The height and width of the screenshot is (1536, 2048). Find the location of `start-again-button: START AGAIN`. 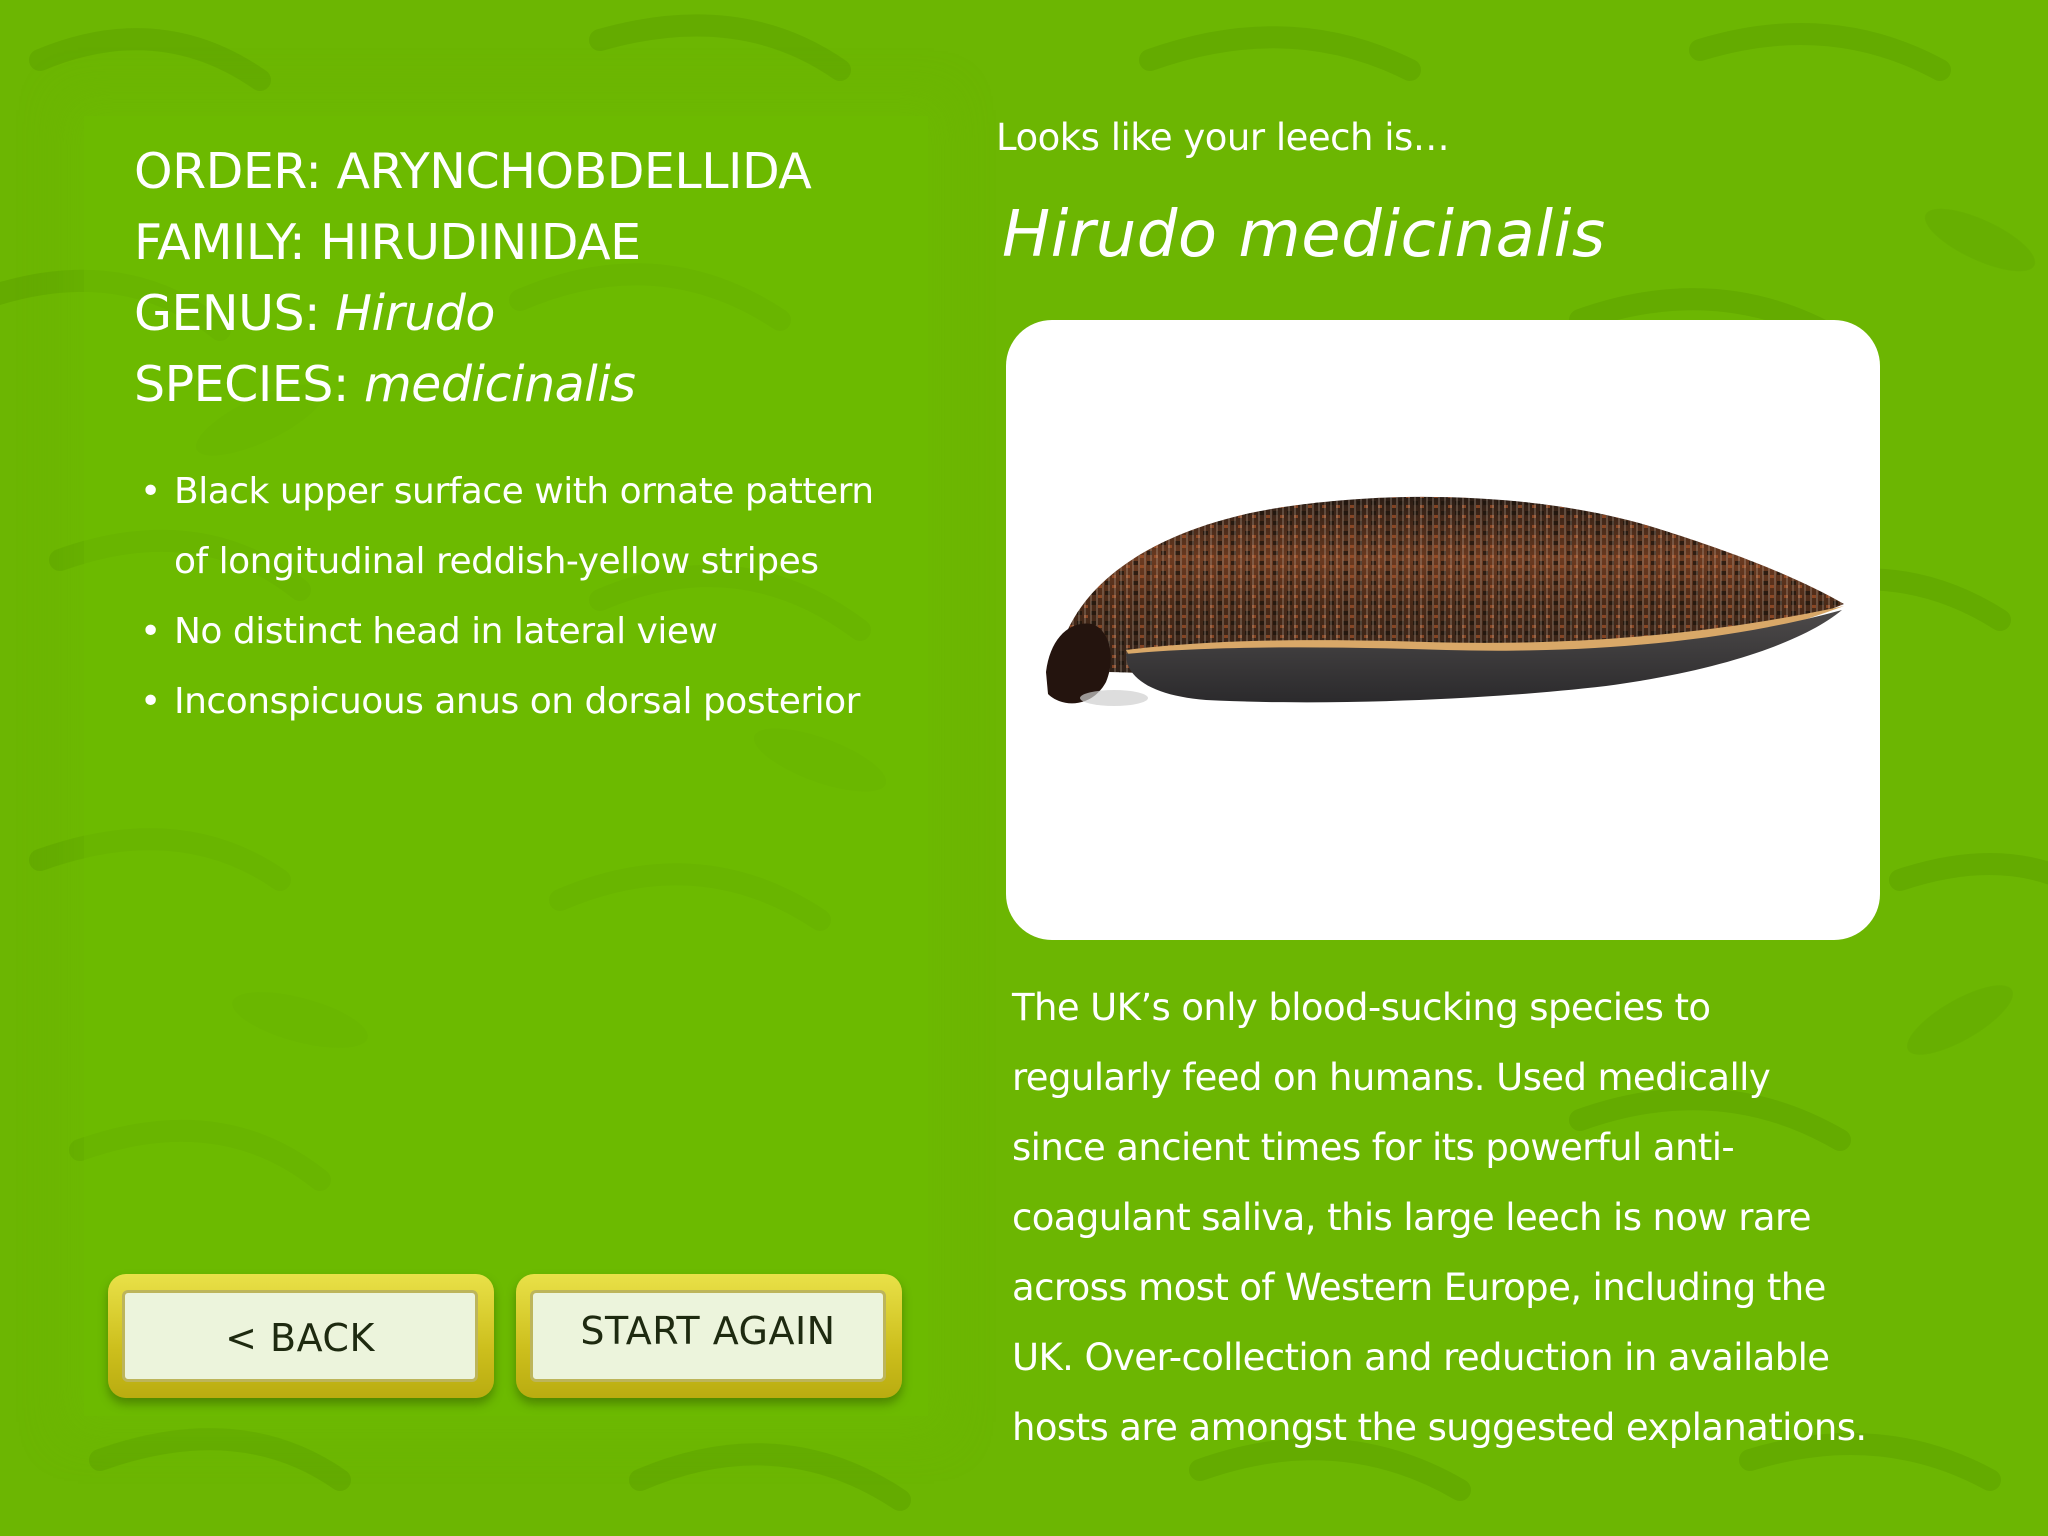

start-again-button: START AGAIN is located at coordinates (709, 1336).